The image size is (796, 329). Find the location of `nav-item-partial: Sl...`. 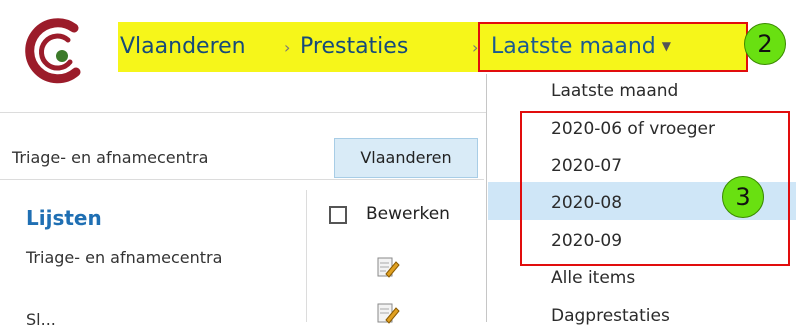

nav-item-partial: Sl... is located at coordinates (41, 319).